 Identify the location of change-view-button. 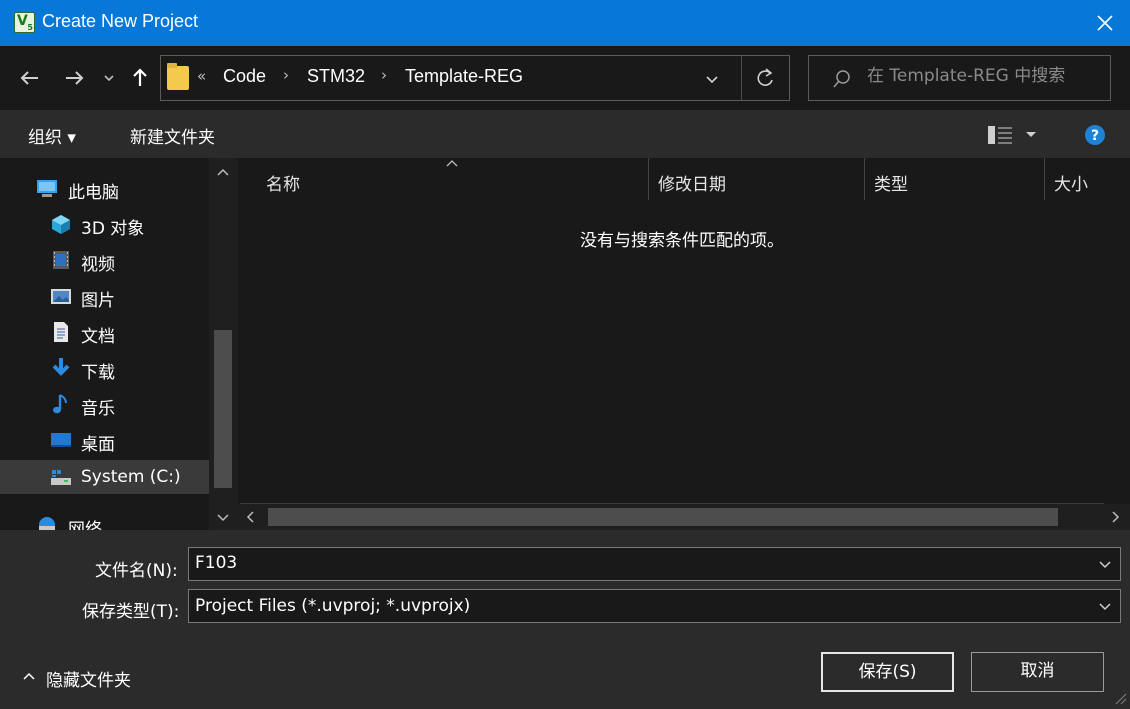
(1014, 135).